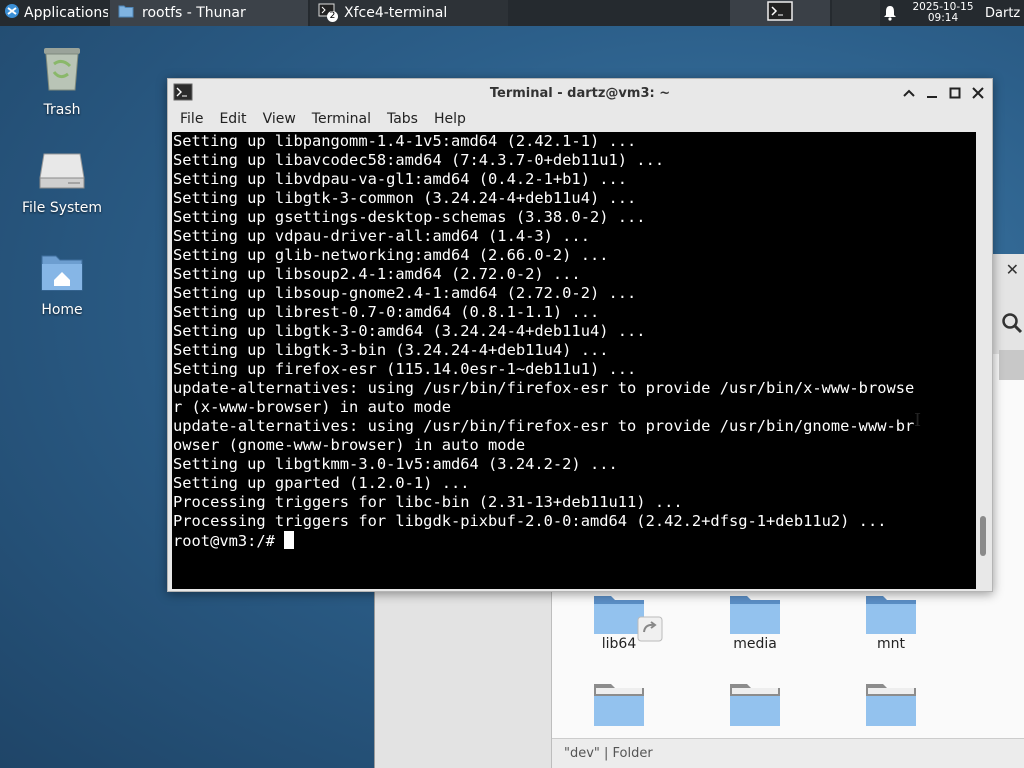 Image resolution: width=1024 pixels, height=768 pixels. I want to click on terminal-scrollbar, so click(983, 360).